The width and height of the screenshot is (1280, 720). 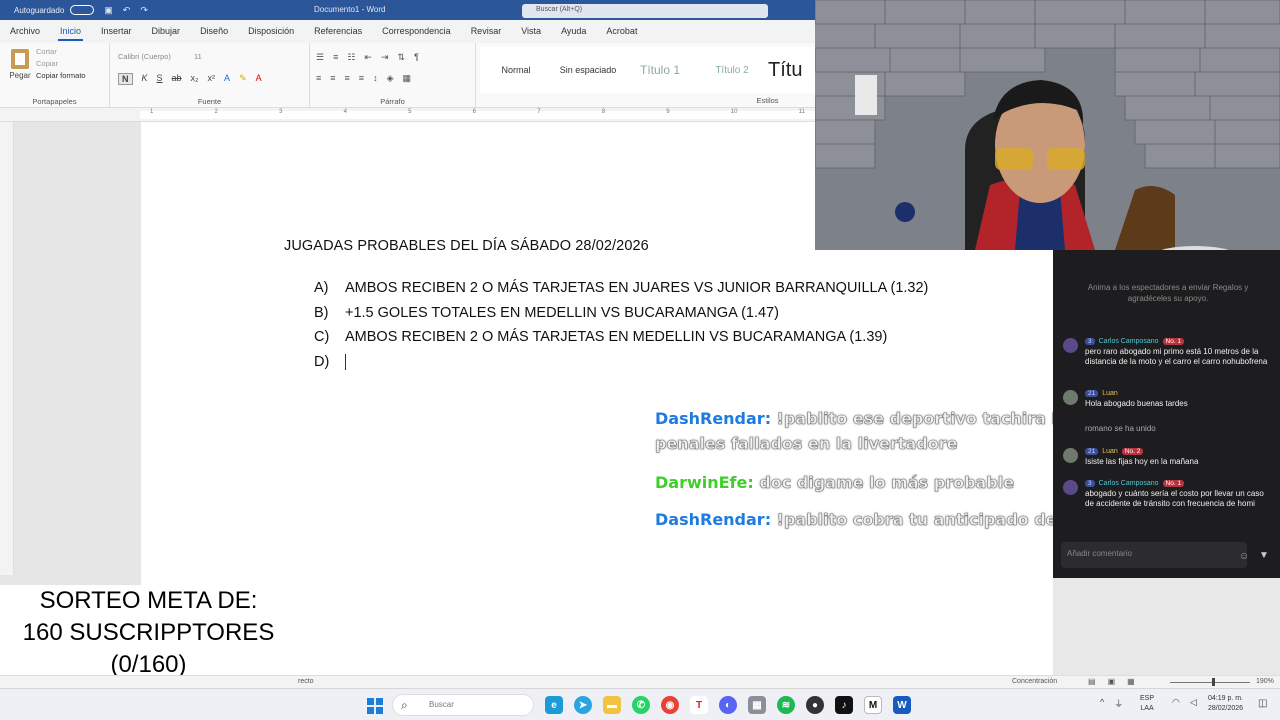 What do you see at coordinates (271, 31) in the screenshot?
I see `tab-disposicion: Disposición` at bounding box center [271, 31].